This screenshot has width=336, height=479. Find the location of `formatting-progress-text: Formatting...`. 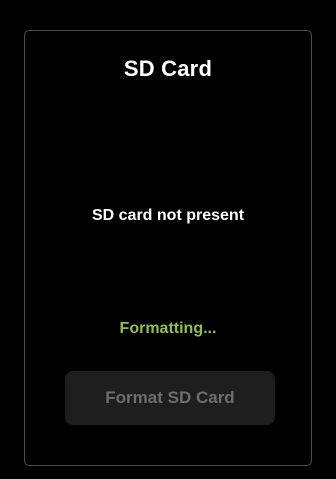

formatting-progress-text: Formatting... is located at coordinates (168, 328).